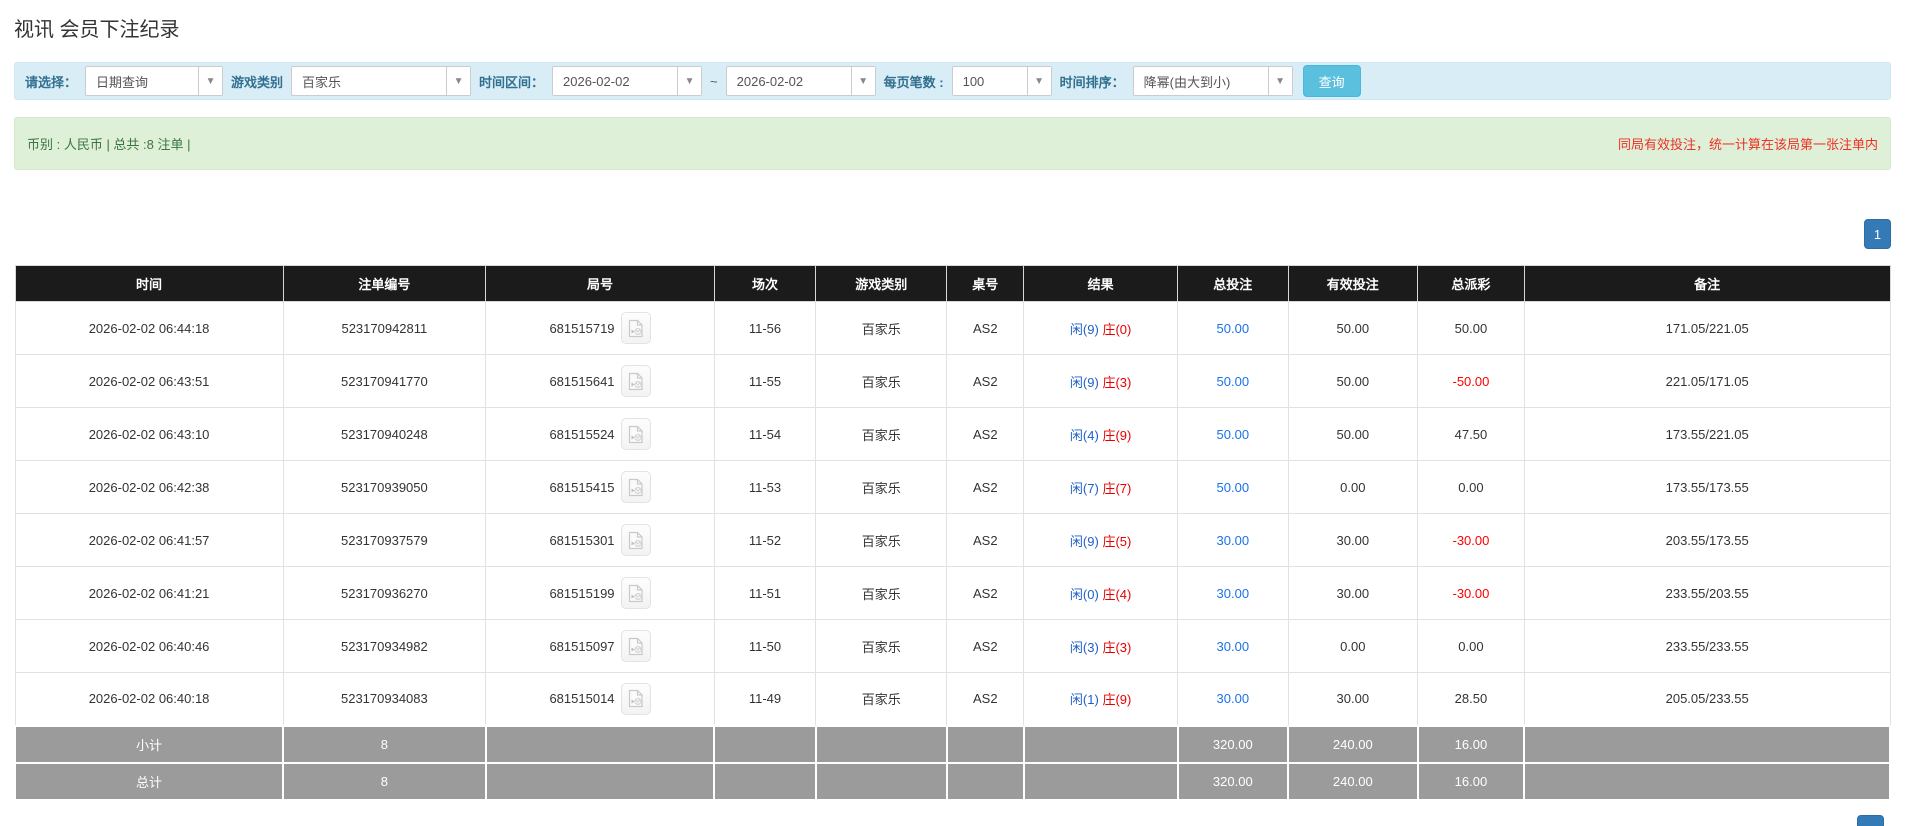  Describe the element at coordinates (600, 540) in the screenshot. I see `cell-round-id: 681515301` at that location.